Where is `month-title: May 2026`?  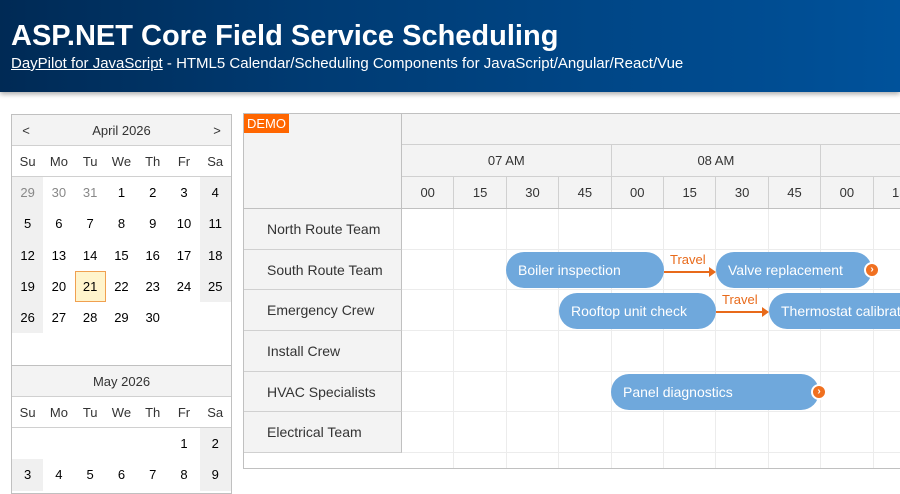 month-title: May 2026 is located at coordinates (121, 381).